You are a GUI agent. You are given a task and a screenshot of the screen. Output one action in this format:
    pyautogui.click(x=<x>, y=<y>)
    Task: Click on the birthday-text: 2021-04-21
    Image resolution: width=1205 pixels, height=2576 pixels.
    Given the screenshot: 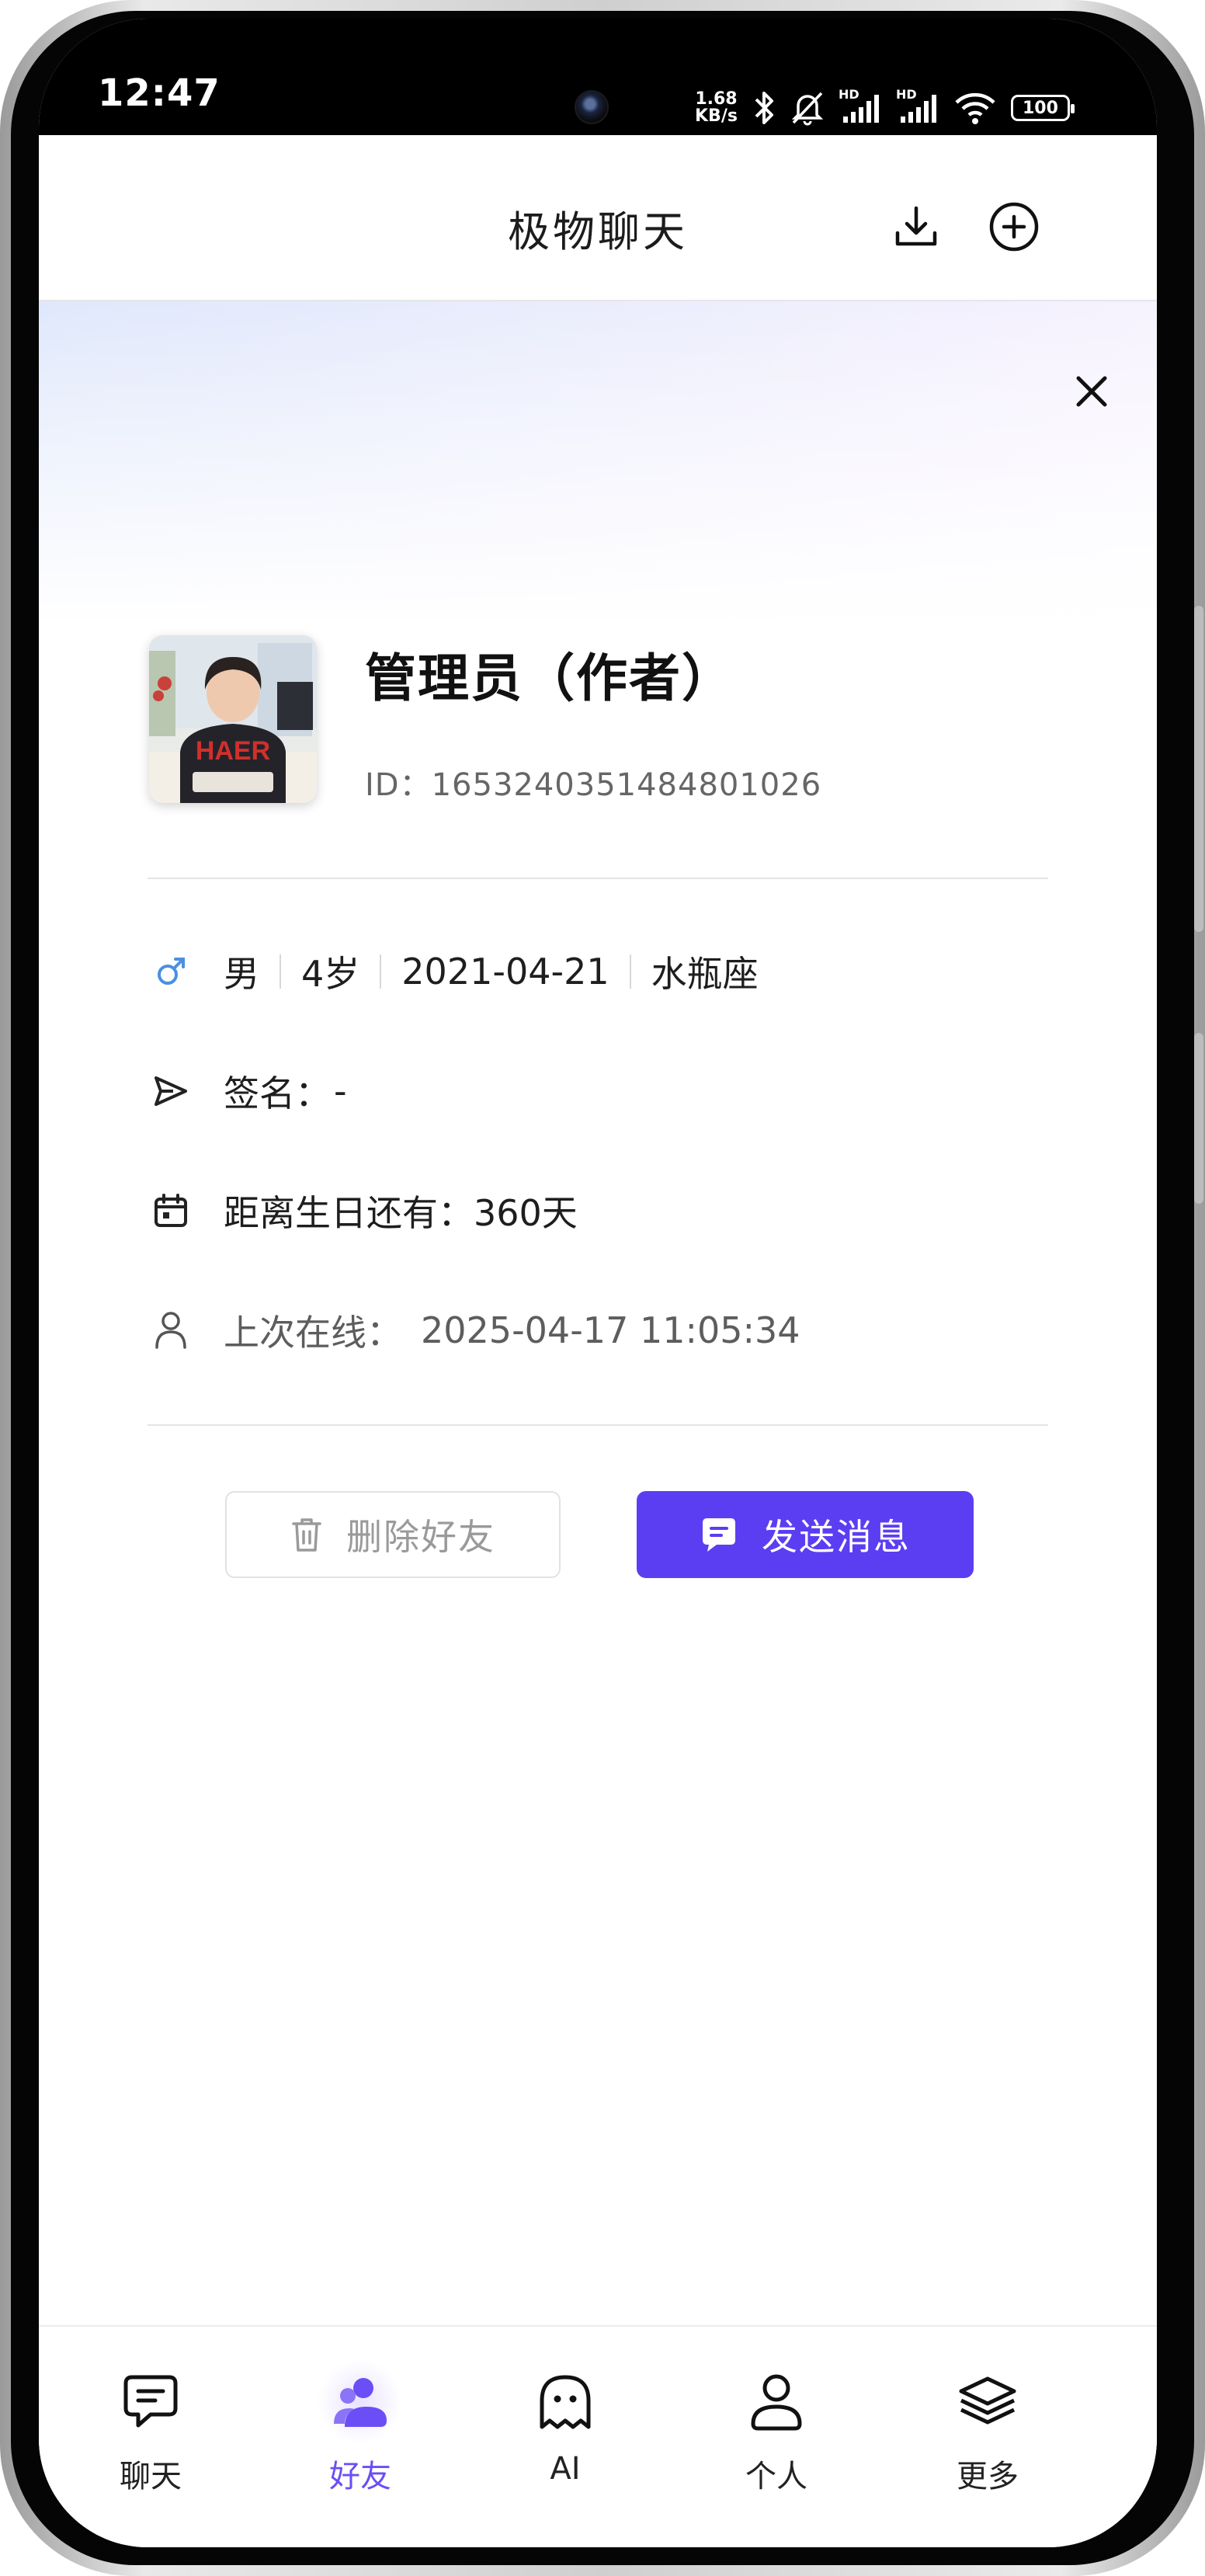 What is the action you would take?
    pyautogui.click(x=505, y=972)
    